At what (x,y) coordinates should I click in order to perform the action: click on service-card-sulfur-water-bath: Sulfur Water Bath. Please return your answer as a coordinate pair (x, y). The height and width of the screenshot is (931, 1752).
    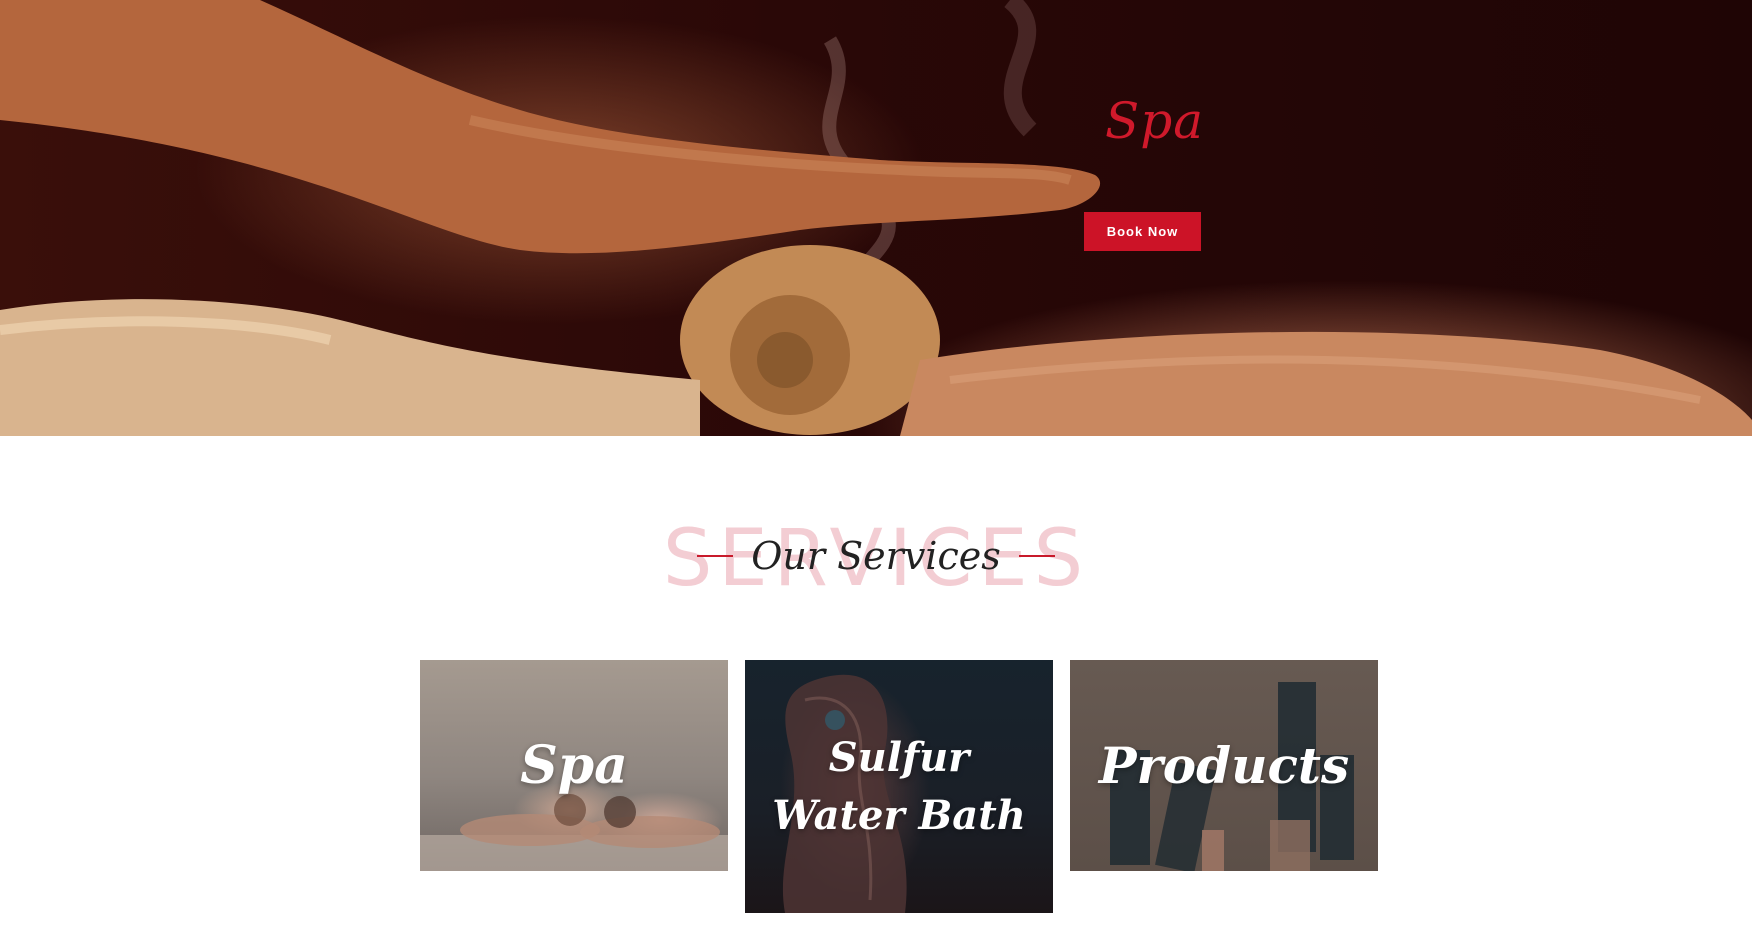
    Looking at the image, I should click on (899, 786).